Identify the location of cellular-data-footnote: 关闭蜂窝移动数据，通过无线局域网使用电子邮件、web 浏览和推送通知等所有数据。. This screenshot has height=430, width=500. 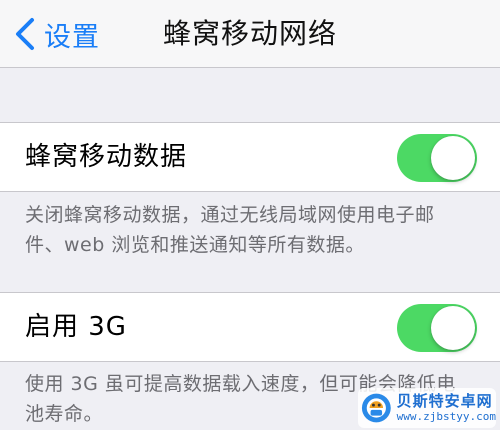
(230, 230).